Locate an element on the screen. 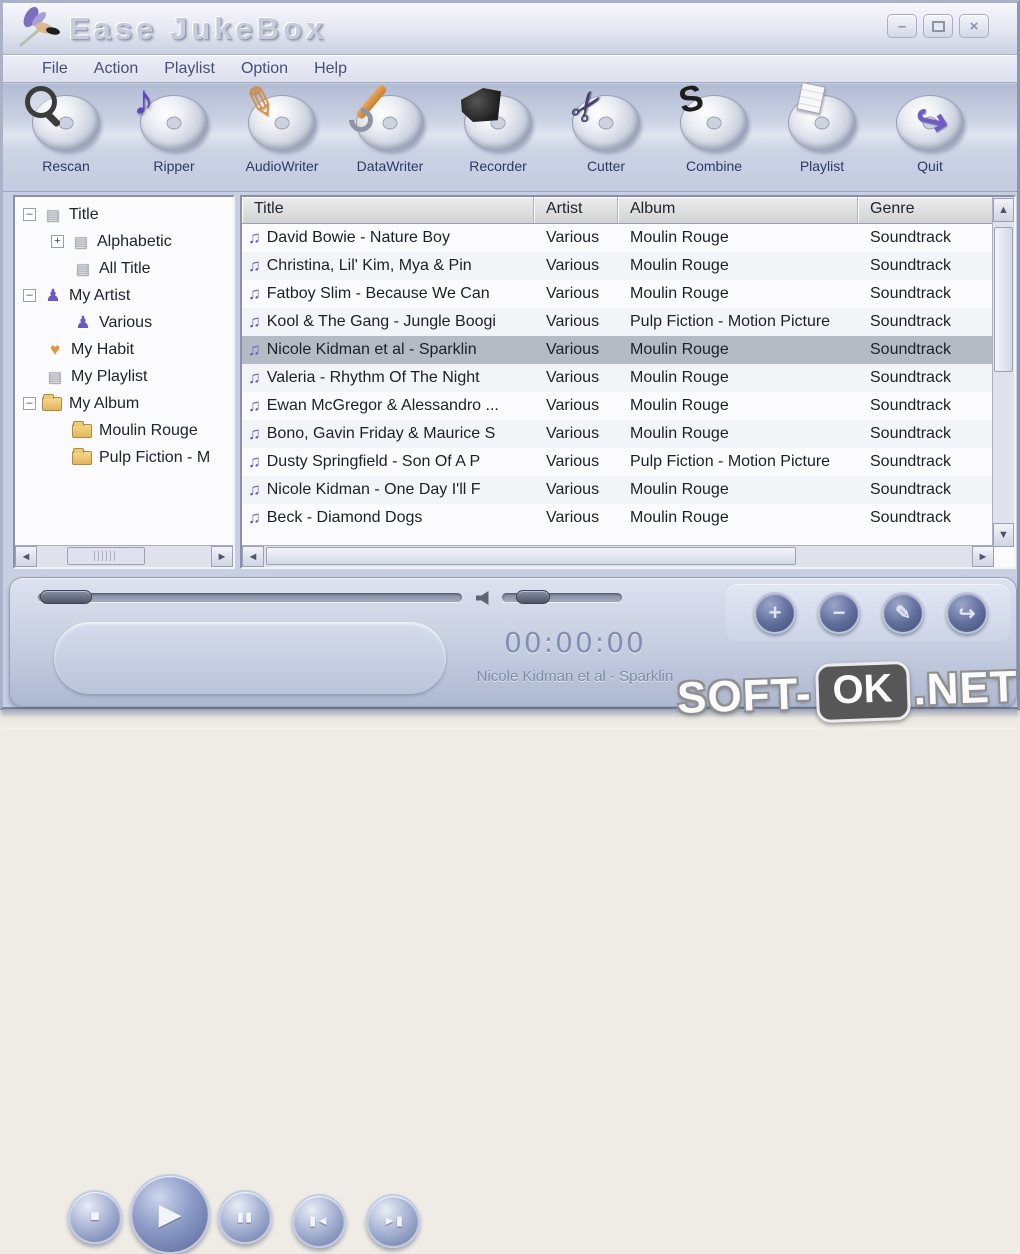 This screenshot has width=1020, height=1254. close-button: × is located at coordinates (974, 26).